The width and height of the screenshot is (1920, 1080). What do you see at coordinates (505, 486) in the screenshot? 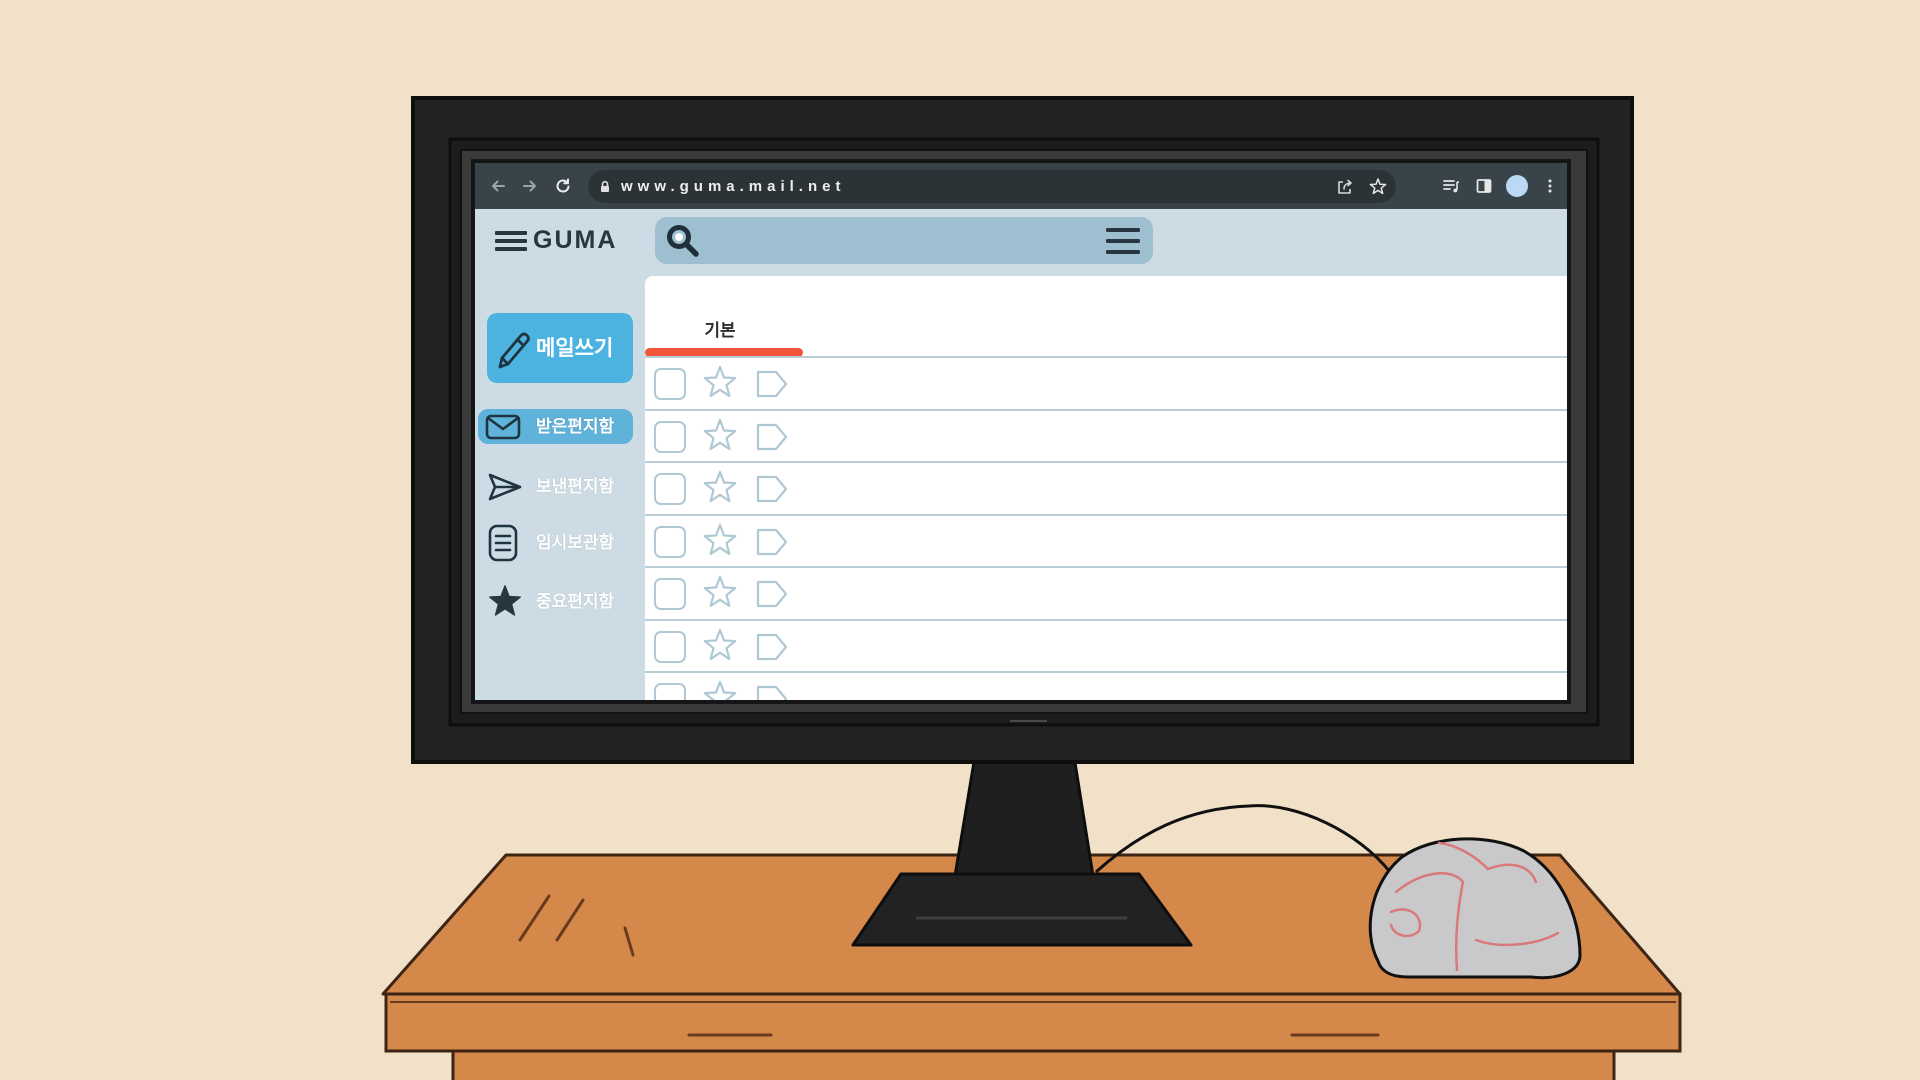
I see `paper-plane-icon` at bounding box center [505, 486].